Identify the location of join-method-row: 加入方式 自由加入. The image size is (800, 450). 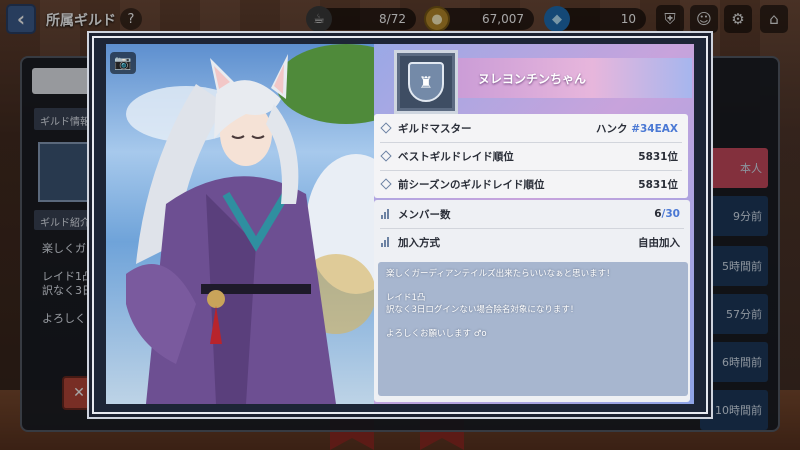
(532, 242).